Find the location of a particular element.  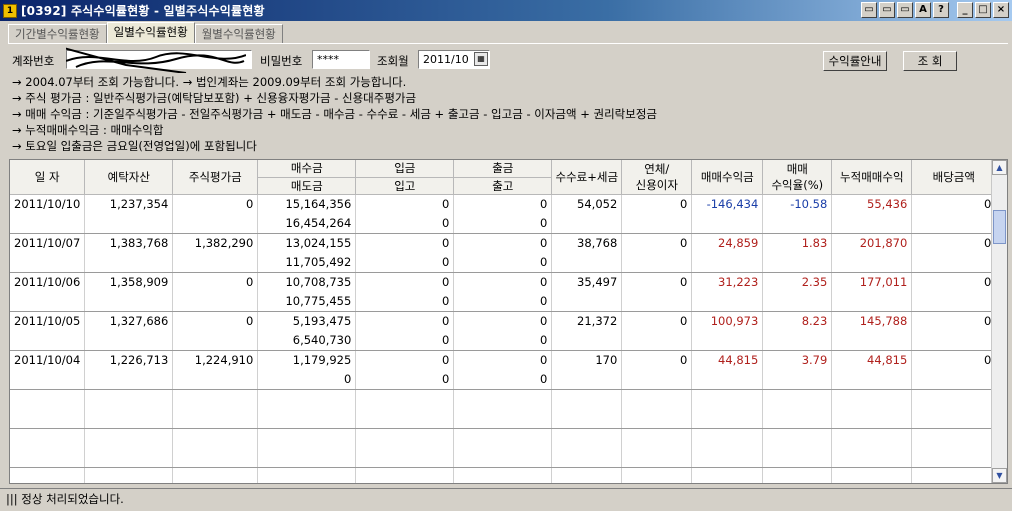

cell-rate: 2.35 is located at coordinates (797, 282).